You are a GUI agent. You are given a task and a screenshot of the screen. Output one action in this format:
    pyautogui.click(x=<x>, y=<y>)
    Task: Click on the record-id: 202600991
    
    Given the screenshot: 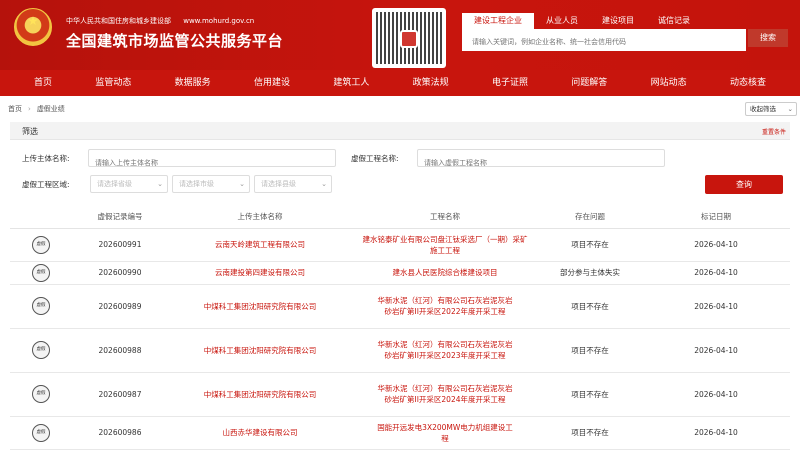 What is the action you would take?
    pyautogui.click(x=120, y=245)
    